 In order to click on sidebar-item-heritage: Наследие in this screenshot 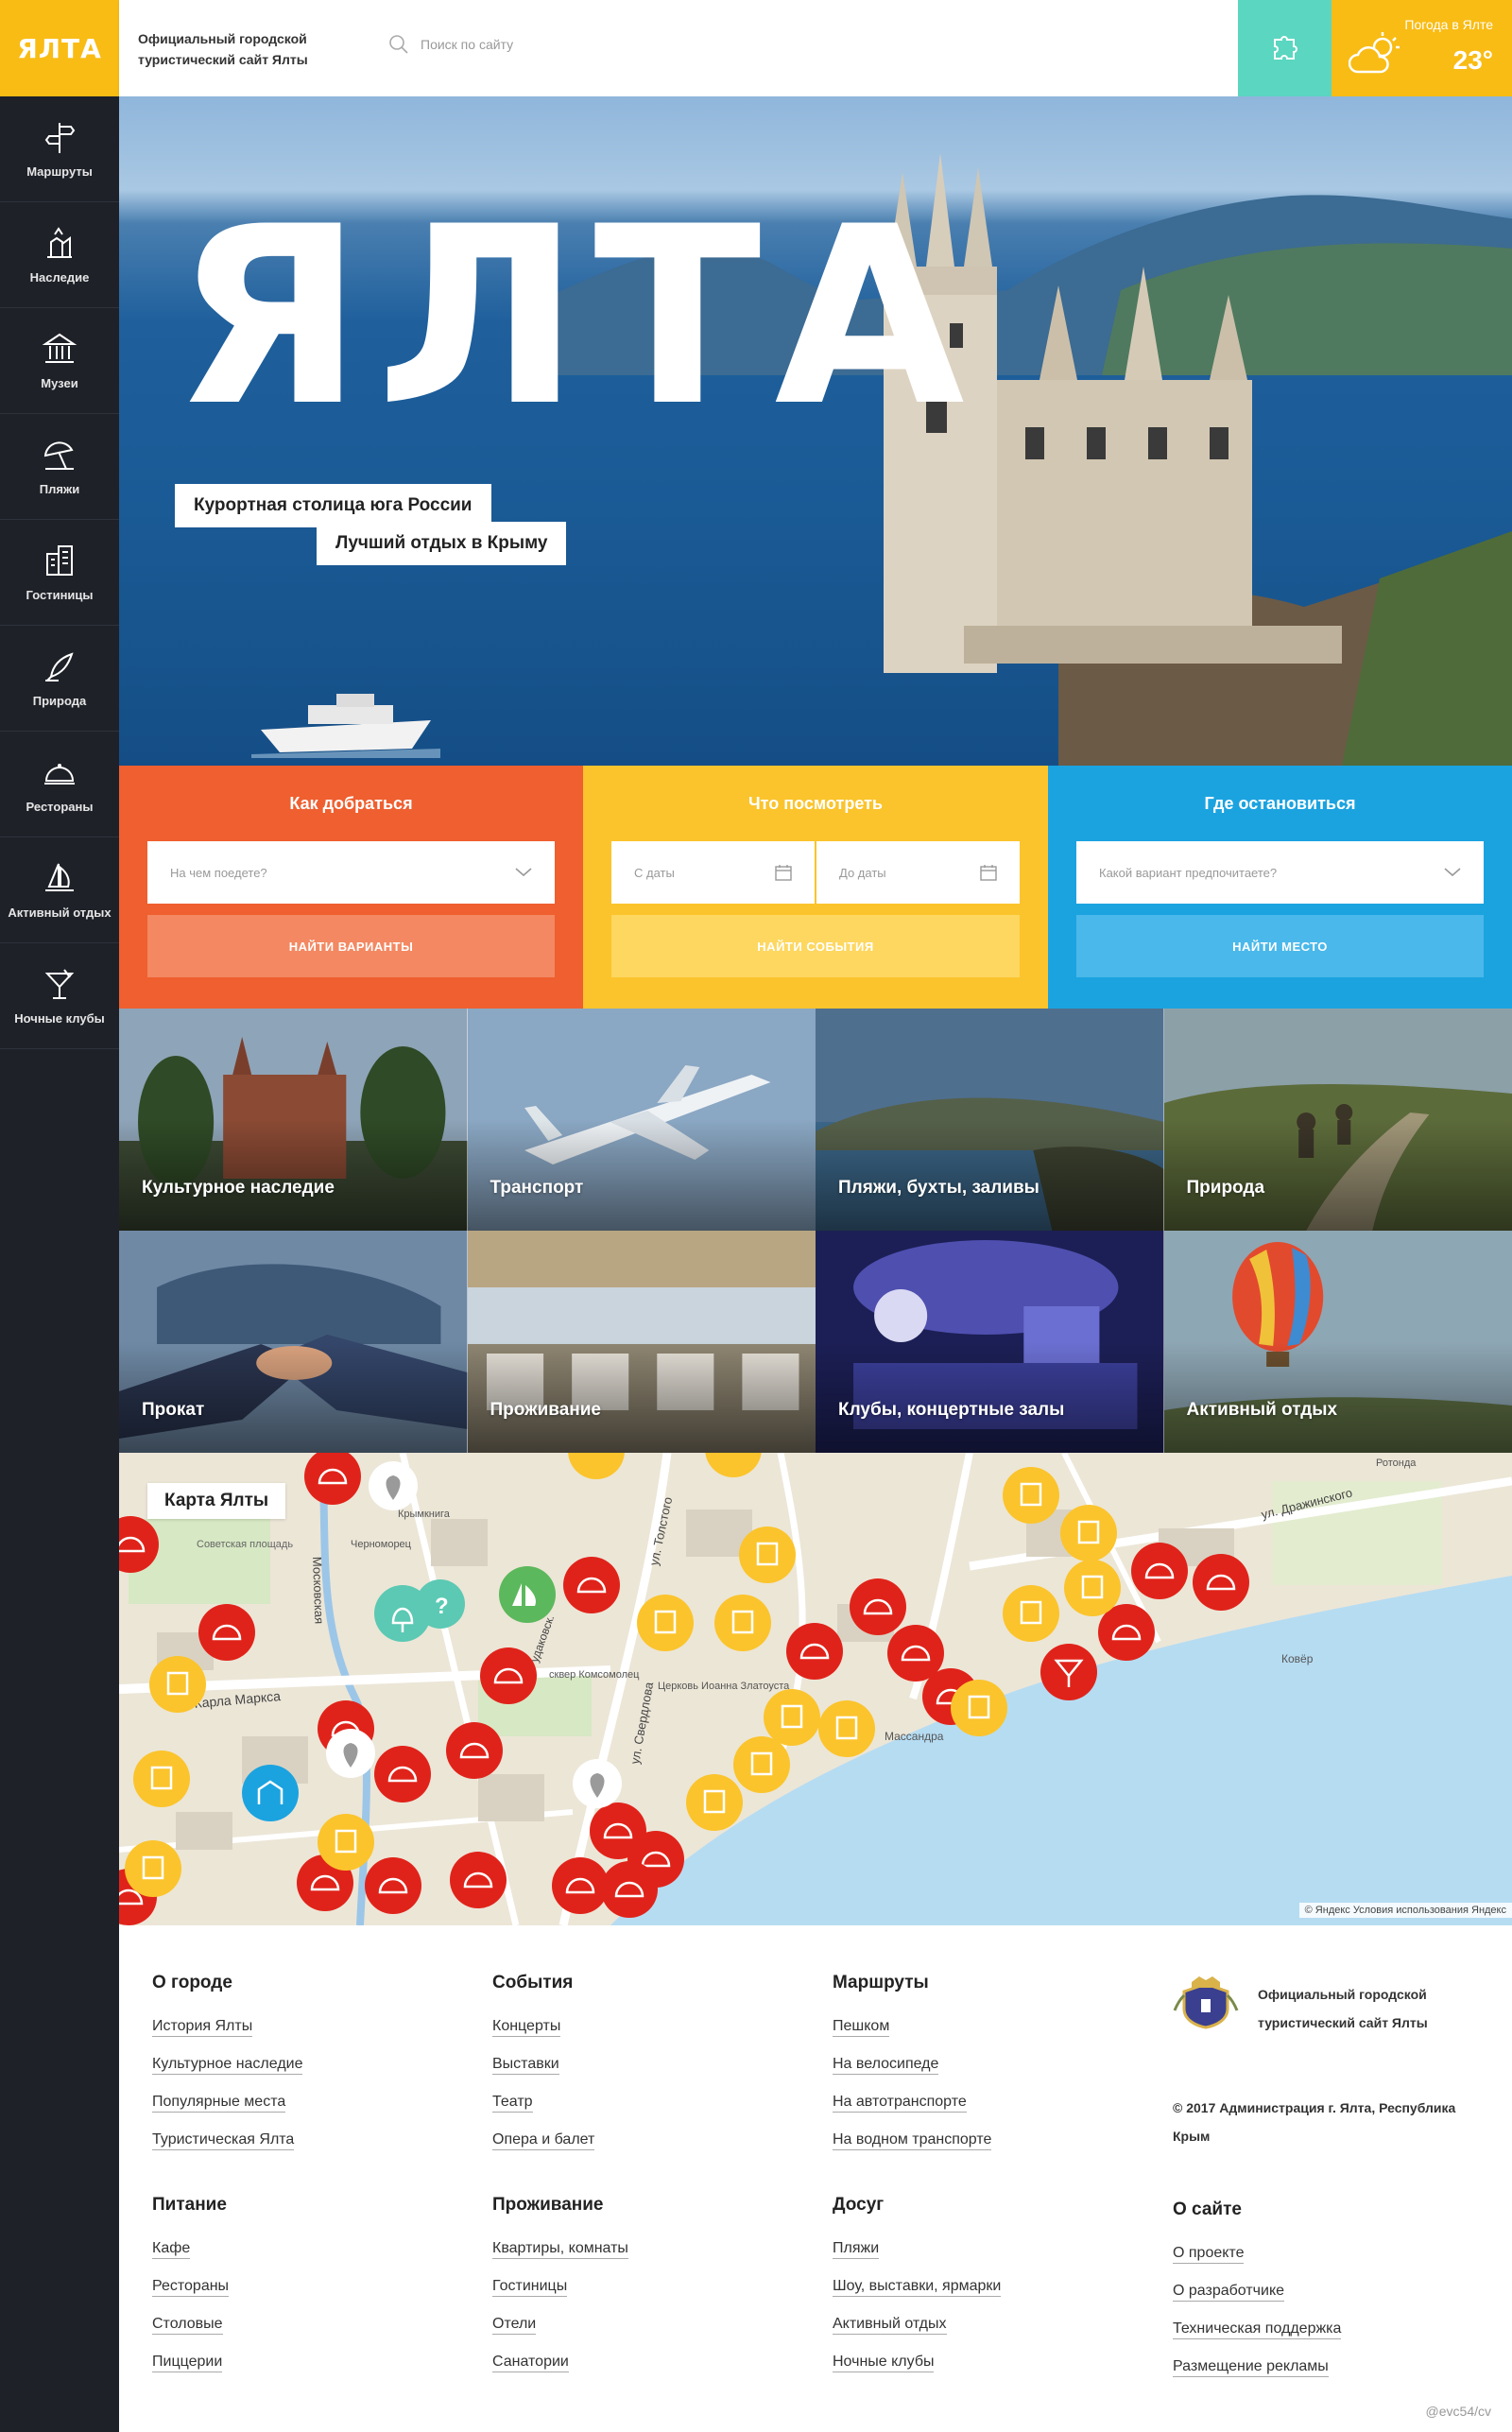, I will do `click(59, 255)`.